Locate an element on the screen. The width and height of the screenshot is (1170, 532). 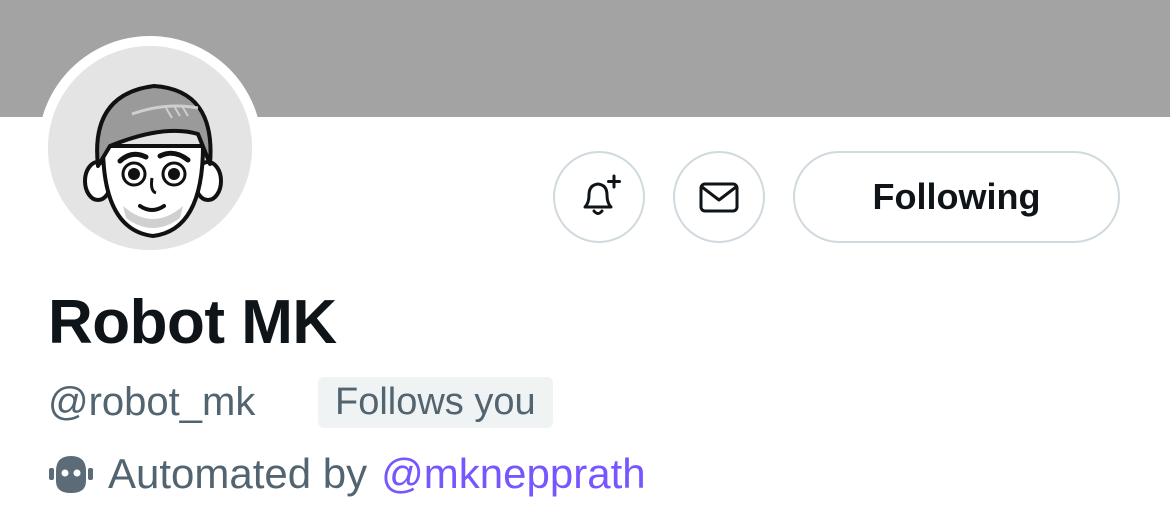
avatar-ring is located at coordinates (150, 148).